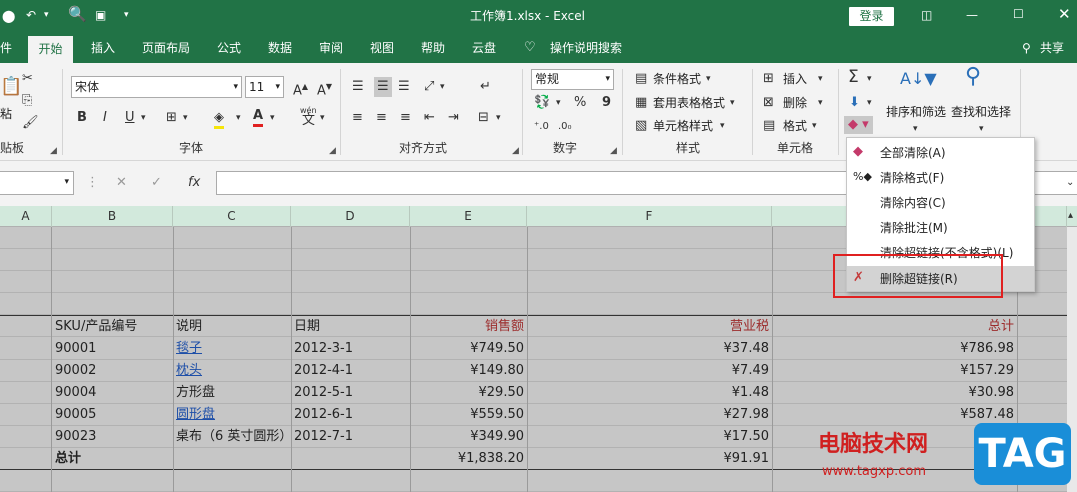  I want to click on column-header-b: B, so click(112, 216).